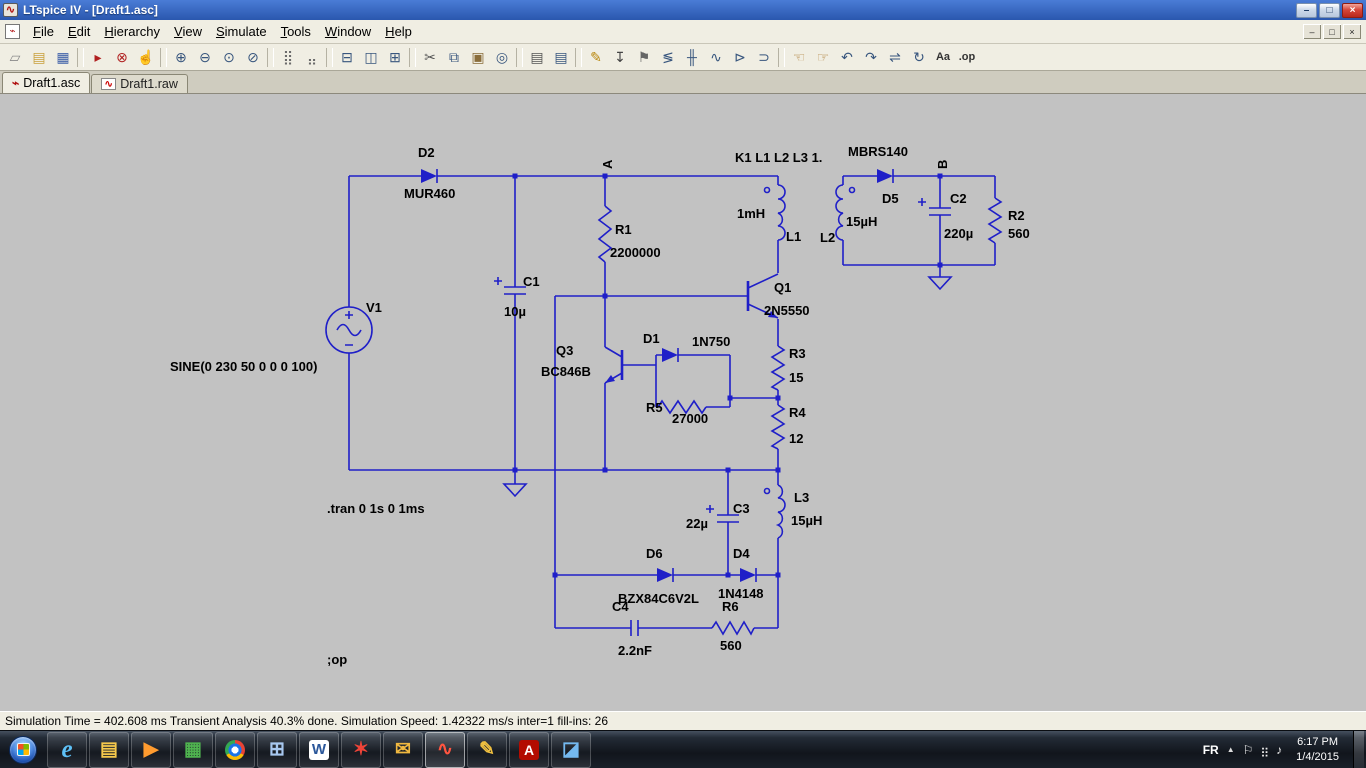  What do you see at coordinates (253, 57) in the screenshot?
I see `zoom-fit-icon: ⊘` at bounding box center [253, 57].